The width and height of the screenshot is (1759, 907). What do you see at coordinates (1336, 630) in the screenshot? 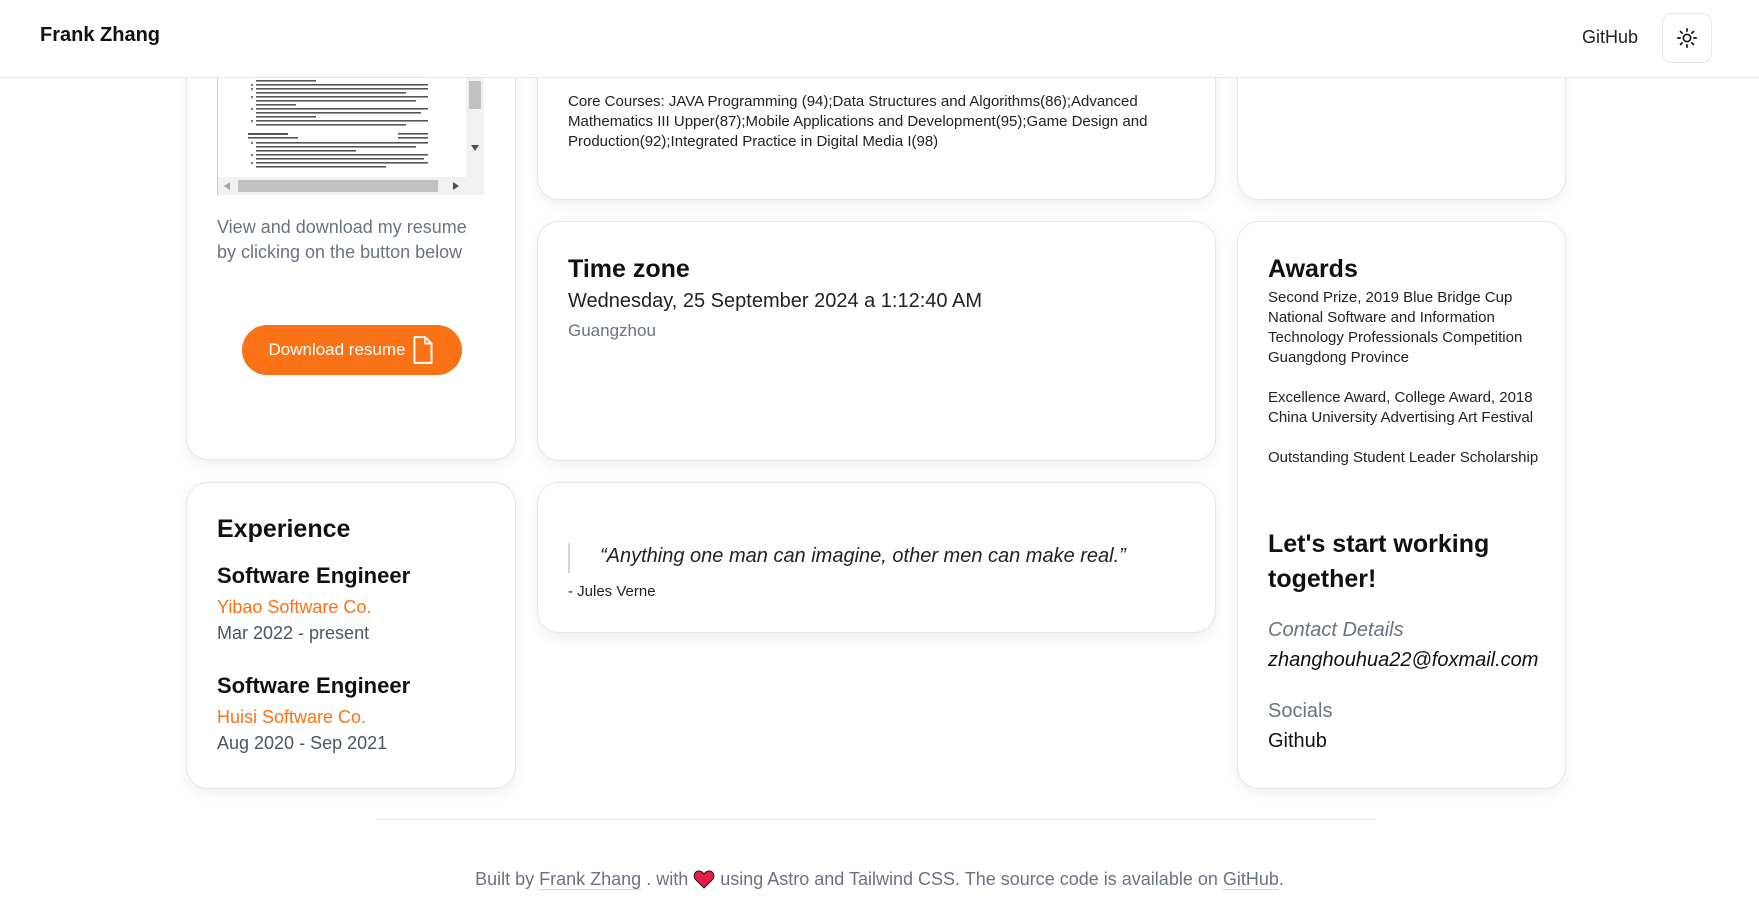
I see `contact-details-label: Contact Details` at bounding box center [1336, 630].